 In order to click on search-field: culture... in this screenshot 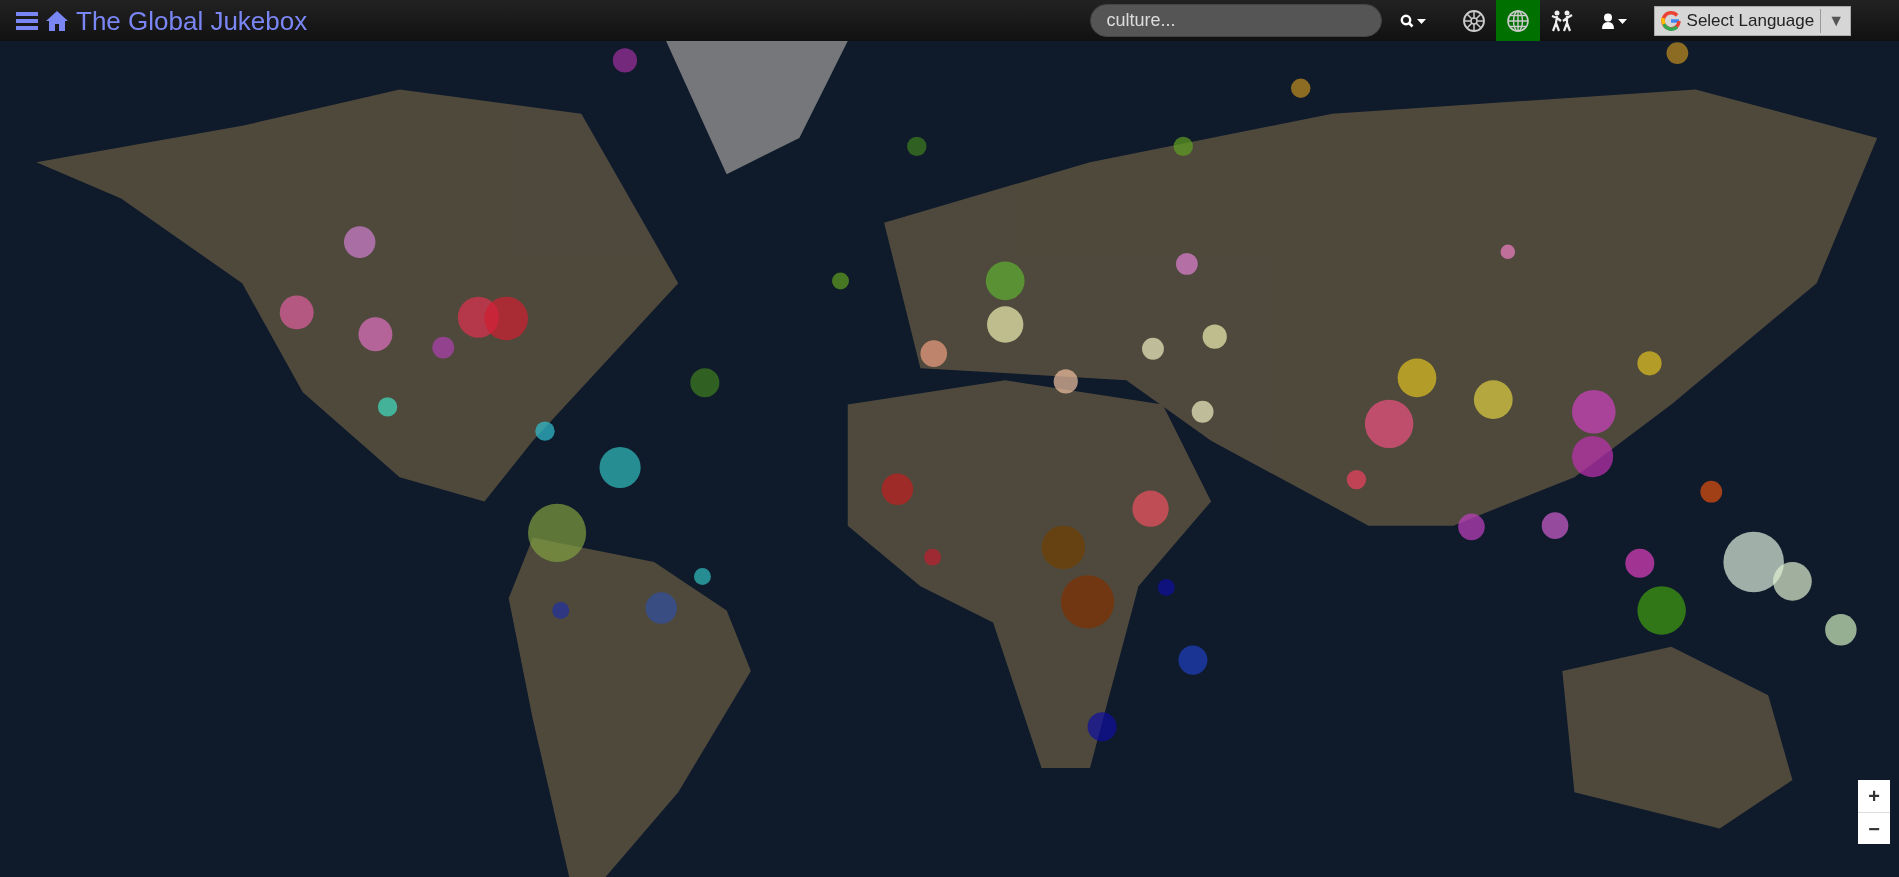, I will do `click(1235, 20)`.